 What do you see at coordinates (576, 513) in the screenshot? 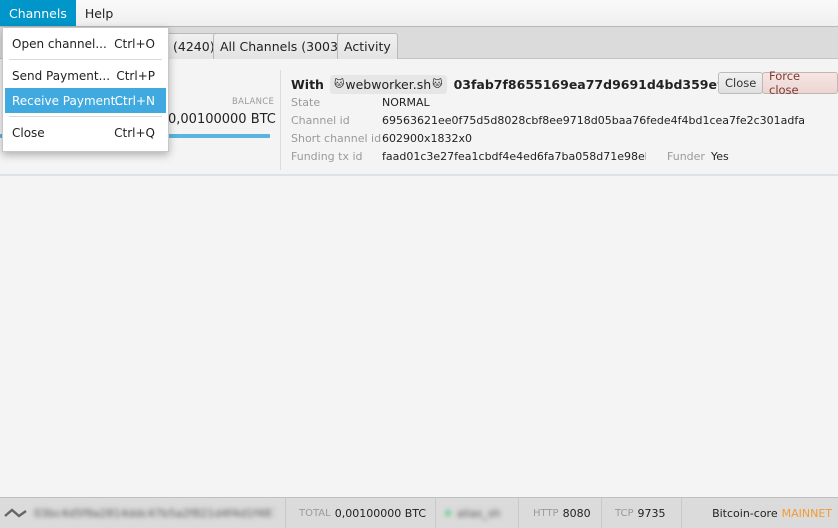
I see `http-port: 8080` at bounding box center [576, 513].